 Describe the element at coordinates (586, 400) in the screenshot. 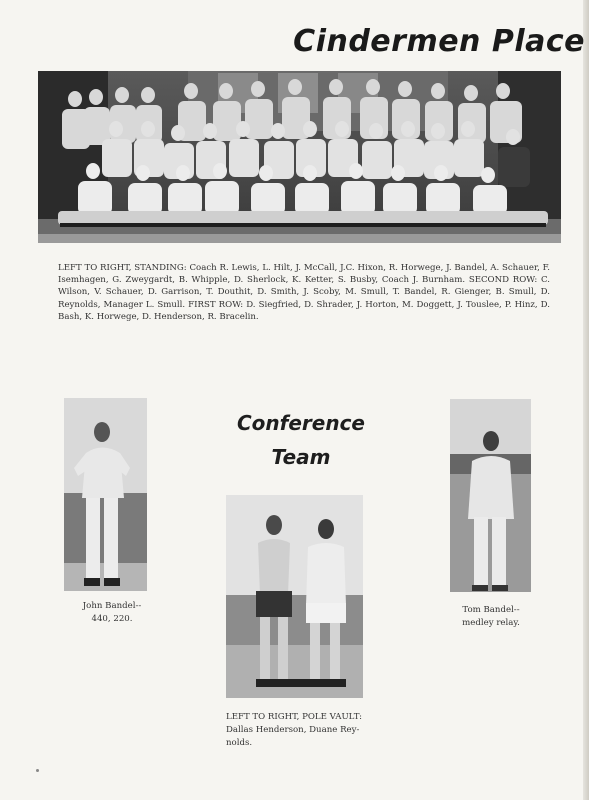

I see `page-edge` at that location.